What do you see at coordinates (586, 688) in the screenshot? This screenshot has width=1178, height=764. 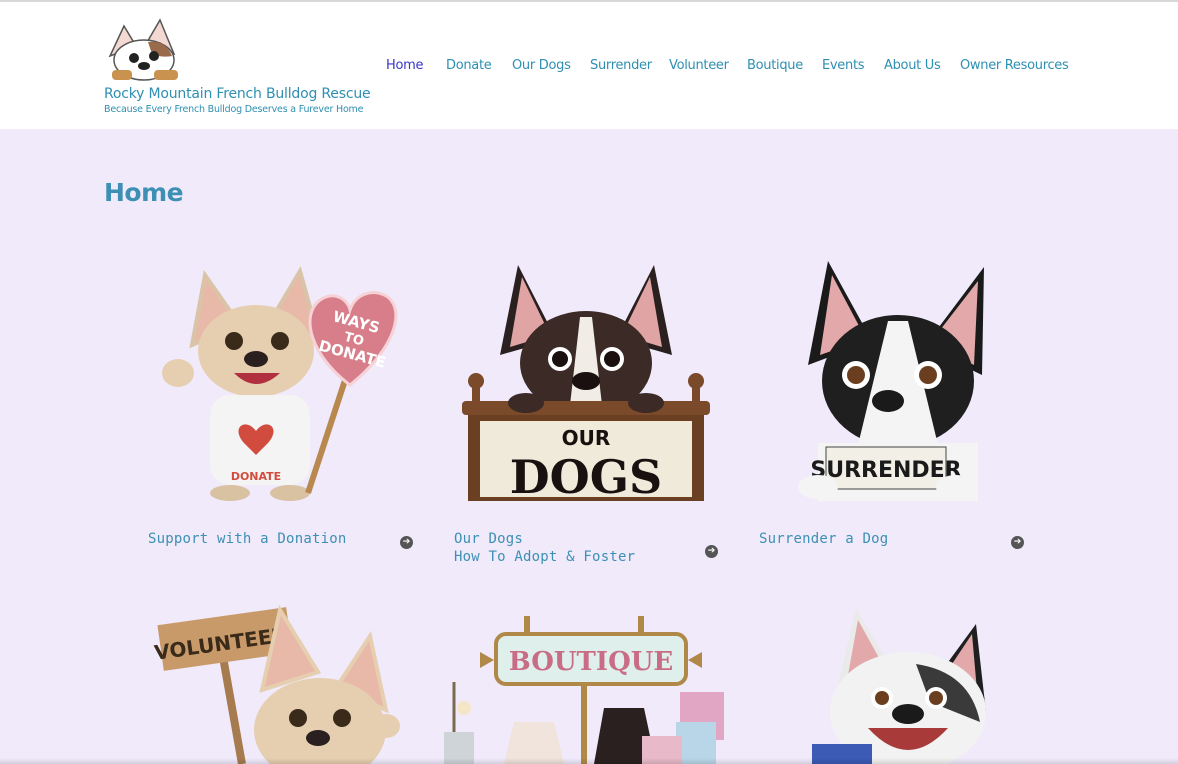 I see `boutique-card-image: BOUTIQUE` at bounding box center [586, 688].